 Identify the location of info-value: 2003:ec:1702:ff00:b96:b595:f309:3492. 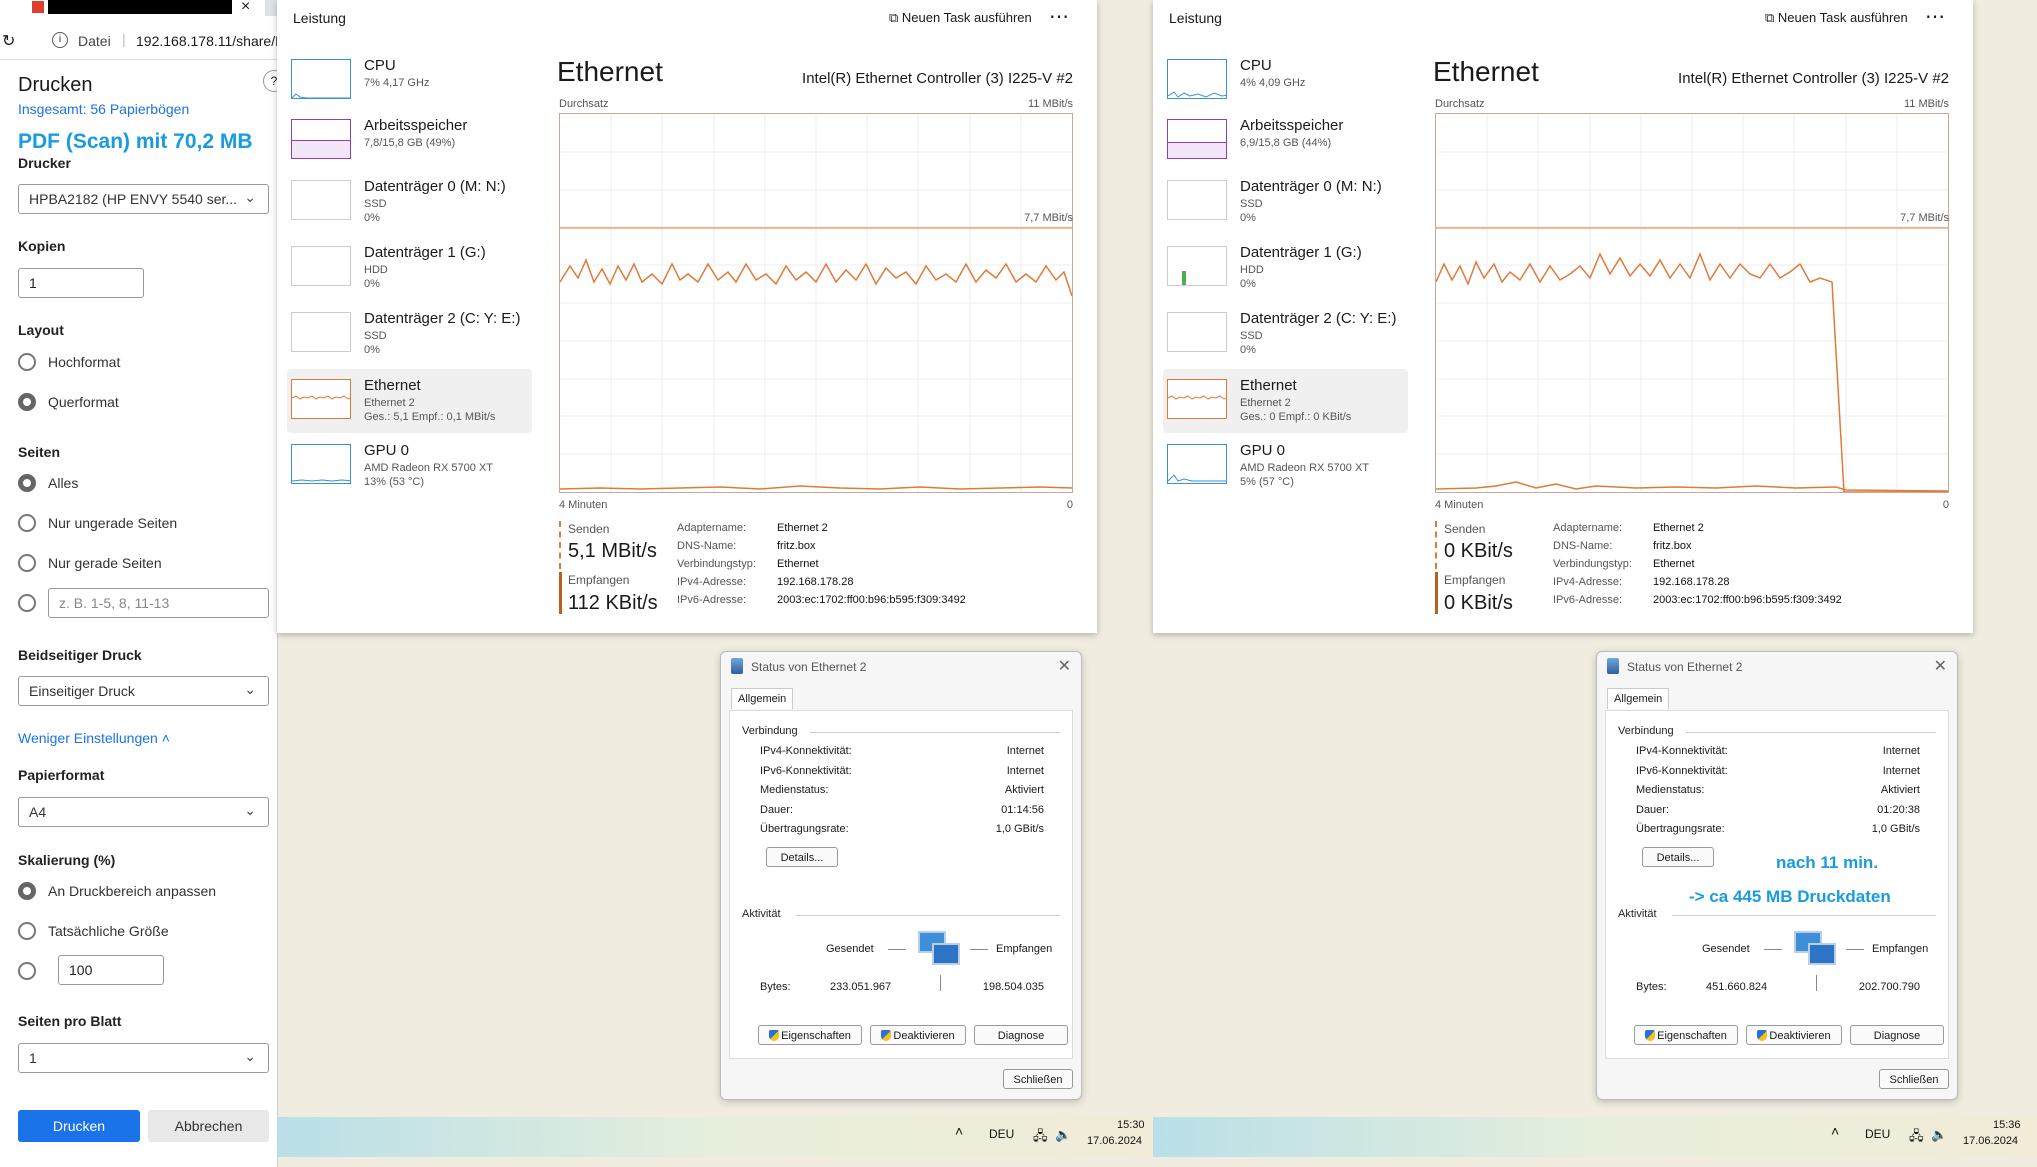
(871, 600).